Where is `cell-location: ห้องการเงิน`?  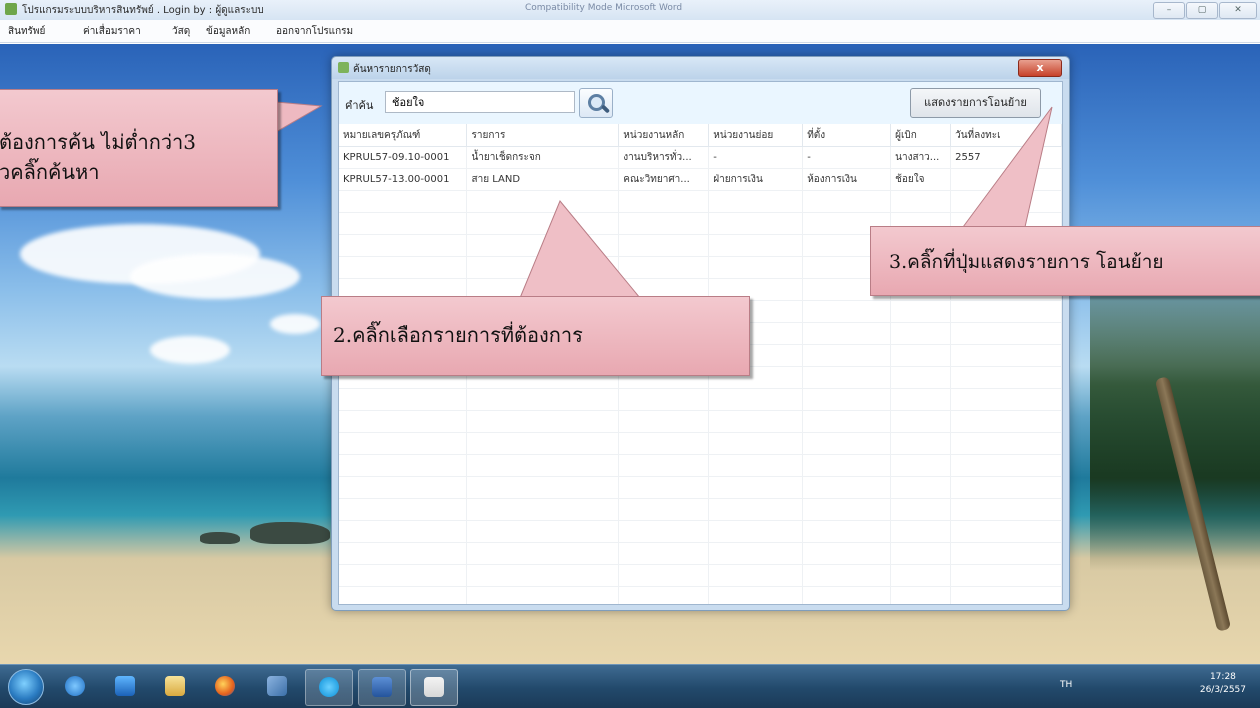
cell-location: ห้องการเงิน is located at coordinates (847, 179).